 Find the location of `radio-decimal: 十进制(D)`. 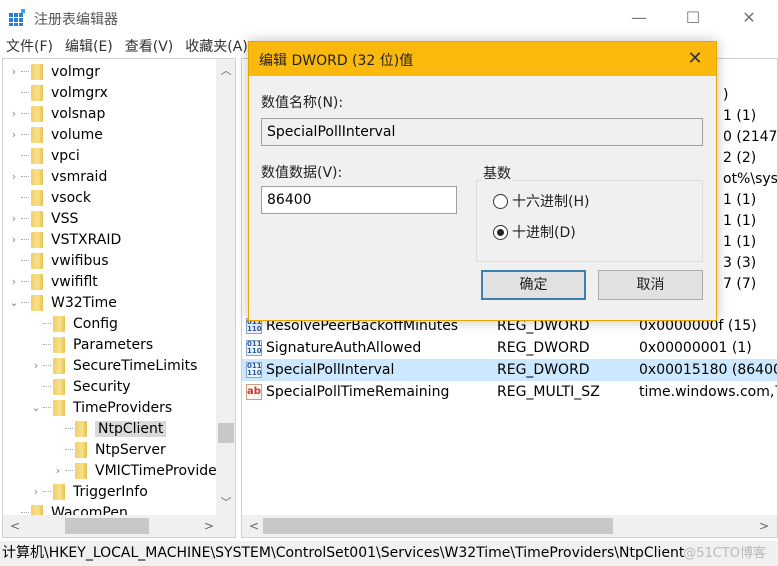

radio-decimal: 十进制(D) is located at coordinates (534, 232).